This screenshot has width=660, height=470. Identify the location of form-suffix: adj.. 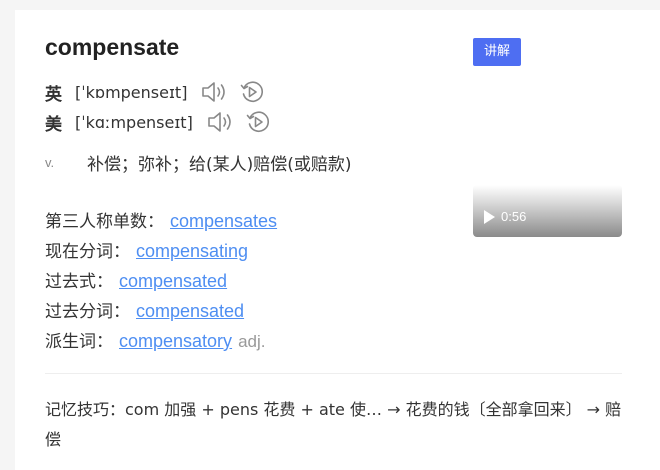
(252, 341).